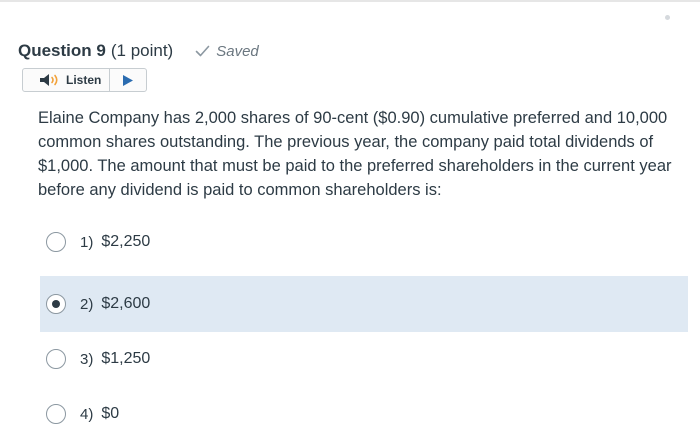  I want to click on saved-label: Saved, so click(237, 51).